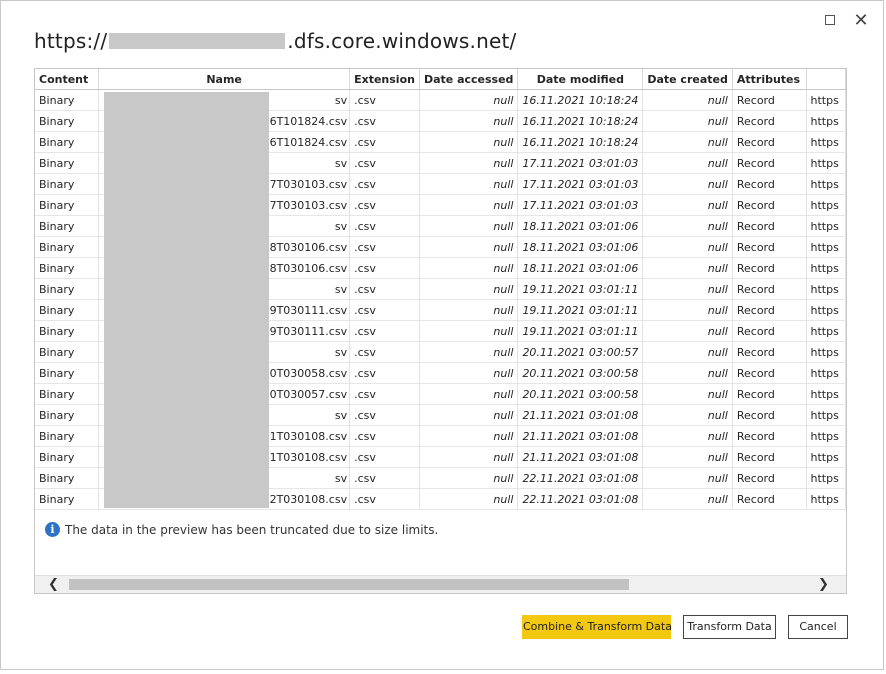 Image resolution: width=886 pixels, height=674 pixels. What do you see at coordinates (597, 627) in the screenshot?
I see `combine-transform-button: Combine & Transform Data` at bounding box center [597, 627].